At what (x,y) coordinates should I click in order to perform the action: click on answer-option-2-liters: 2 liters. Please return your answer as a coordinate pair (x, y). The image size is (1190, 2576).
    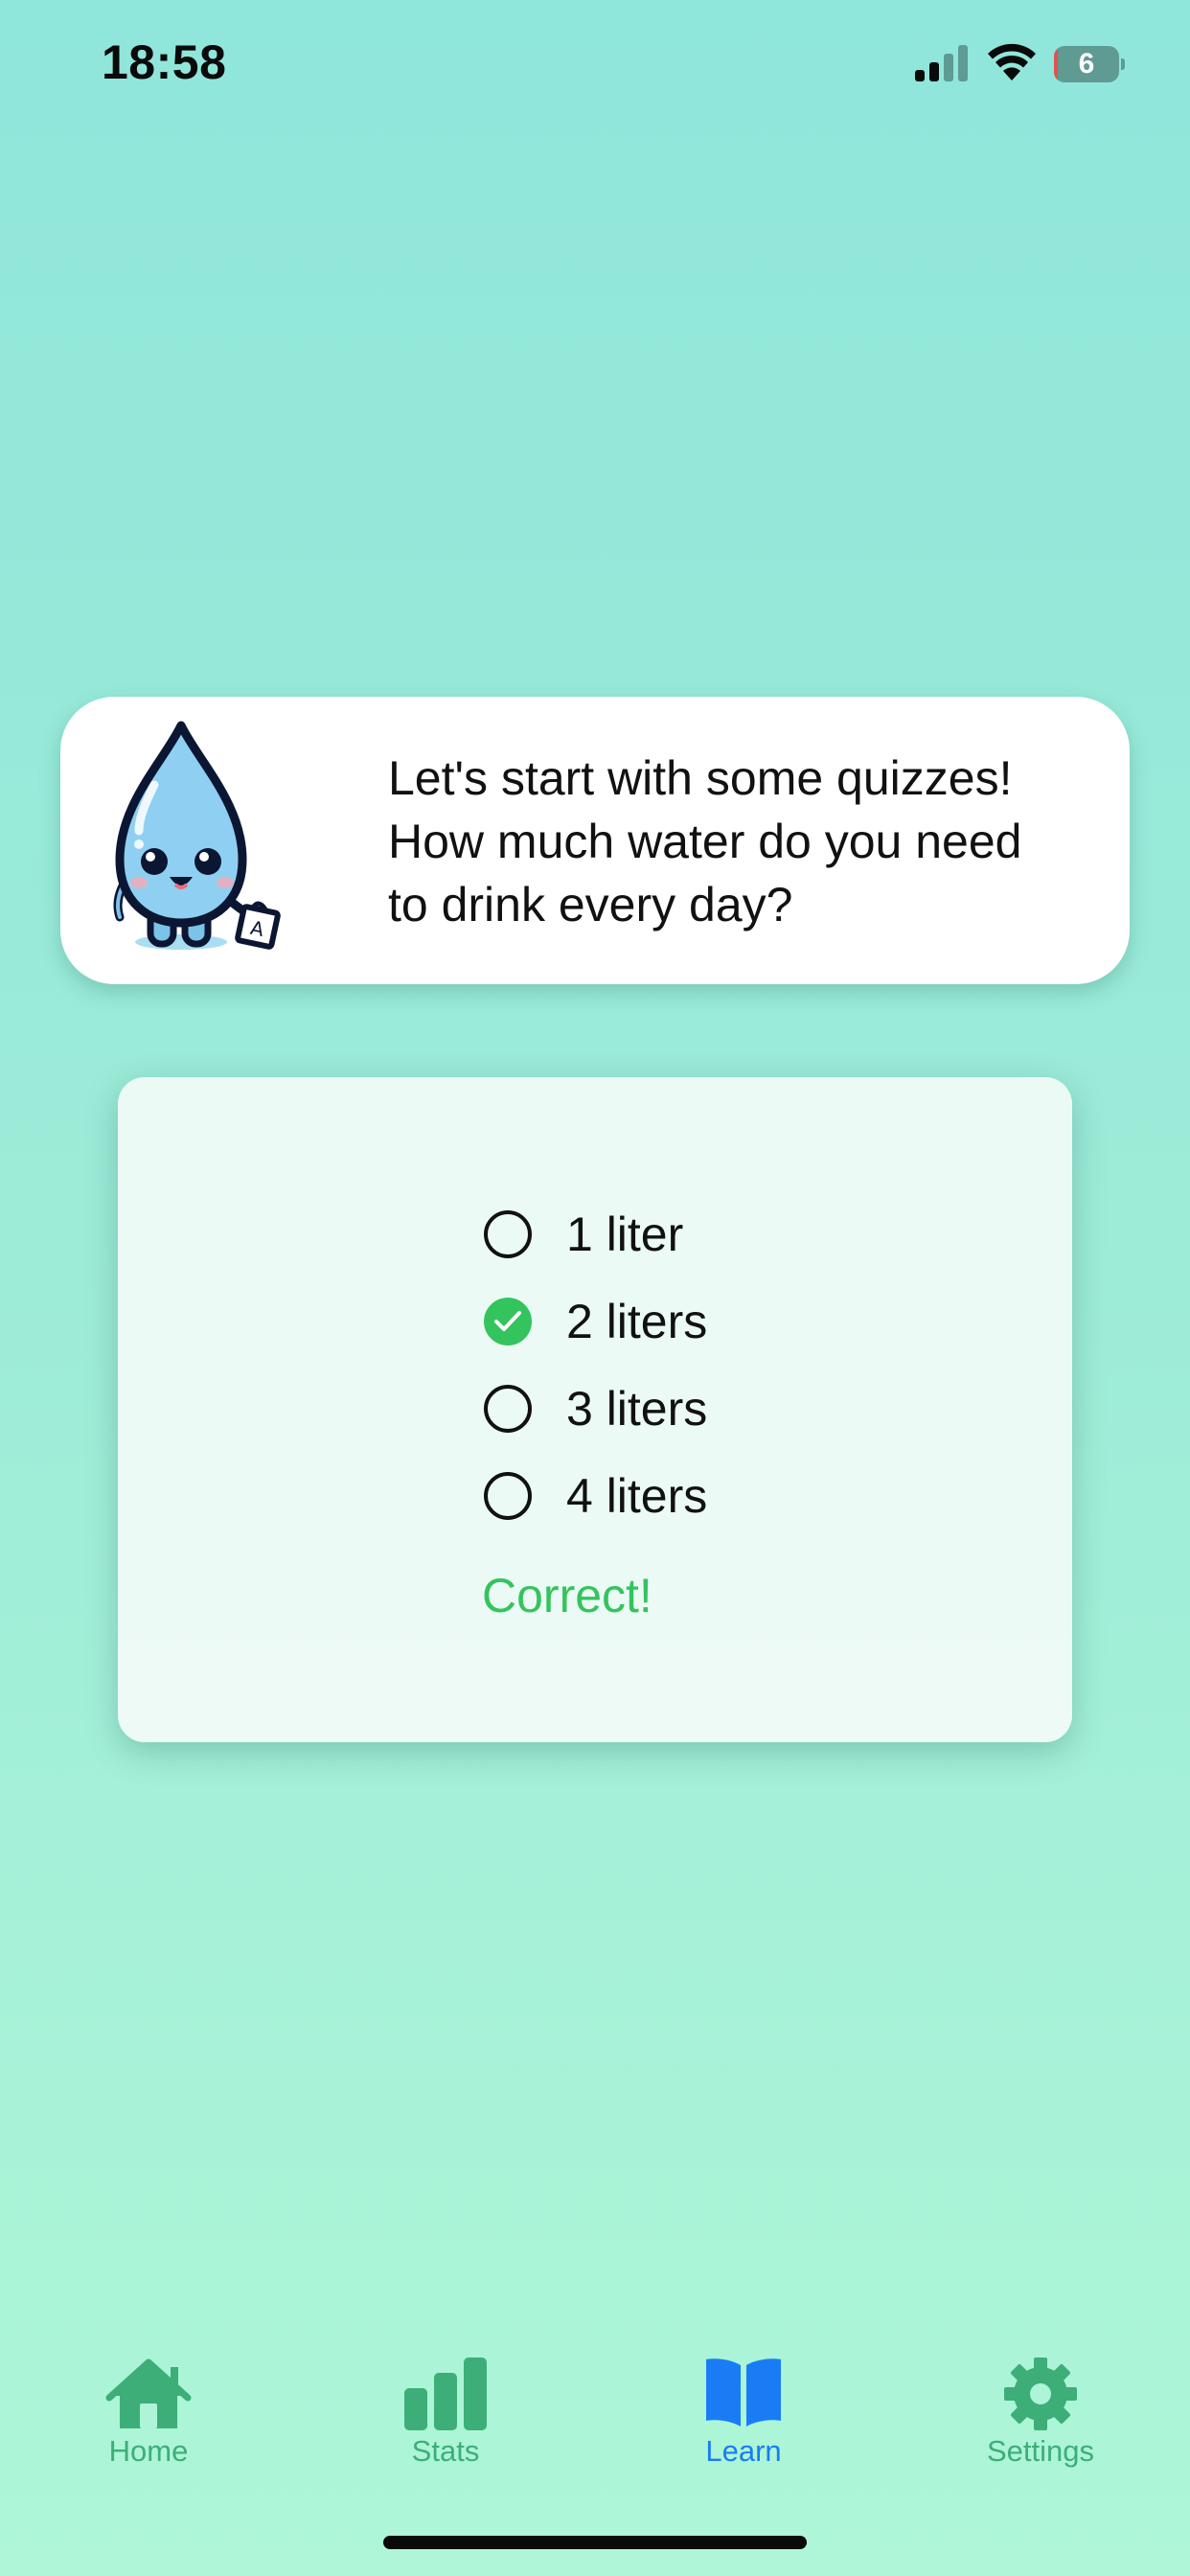
    Looking at the image, I should click on (595, 1321).